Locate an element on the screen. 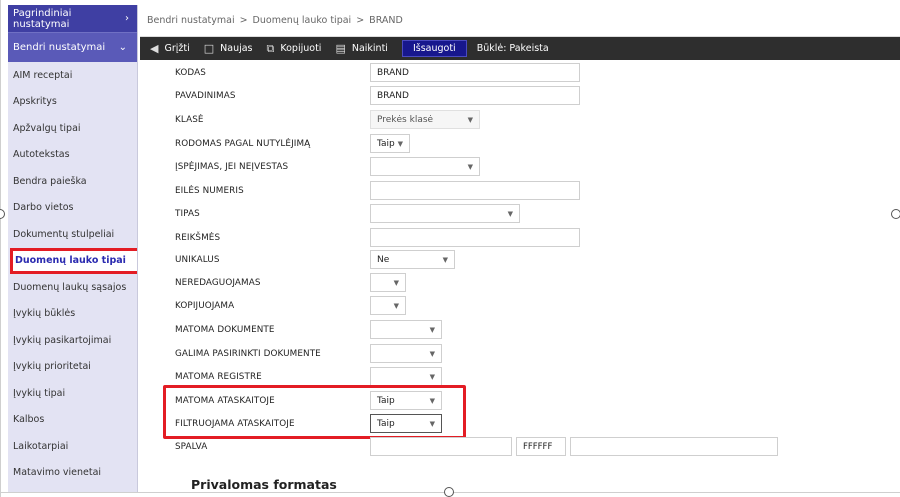 This screenshot has width=900, height=497. sidebar-item-matavimo-vienetai: Matavimo vienetai is located at coordinates (72, 473).